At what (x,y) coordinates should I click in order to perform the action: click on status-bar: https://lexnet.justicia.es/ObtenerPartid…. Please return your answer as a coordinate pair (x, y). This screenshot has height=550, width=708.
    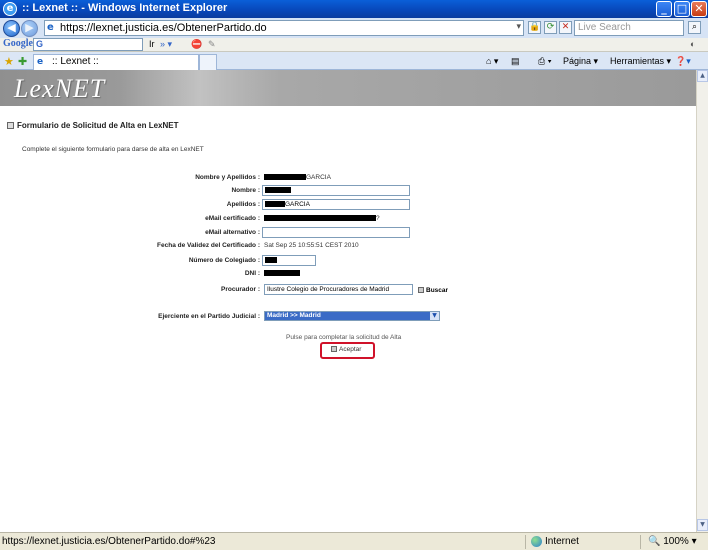
    Looking at the image, I should click on (354, 541).